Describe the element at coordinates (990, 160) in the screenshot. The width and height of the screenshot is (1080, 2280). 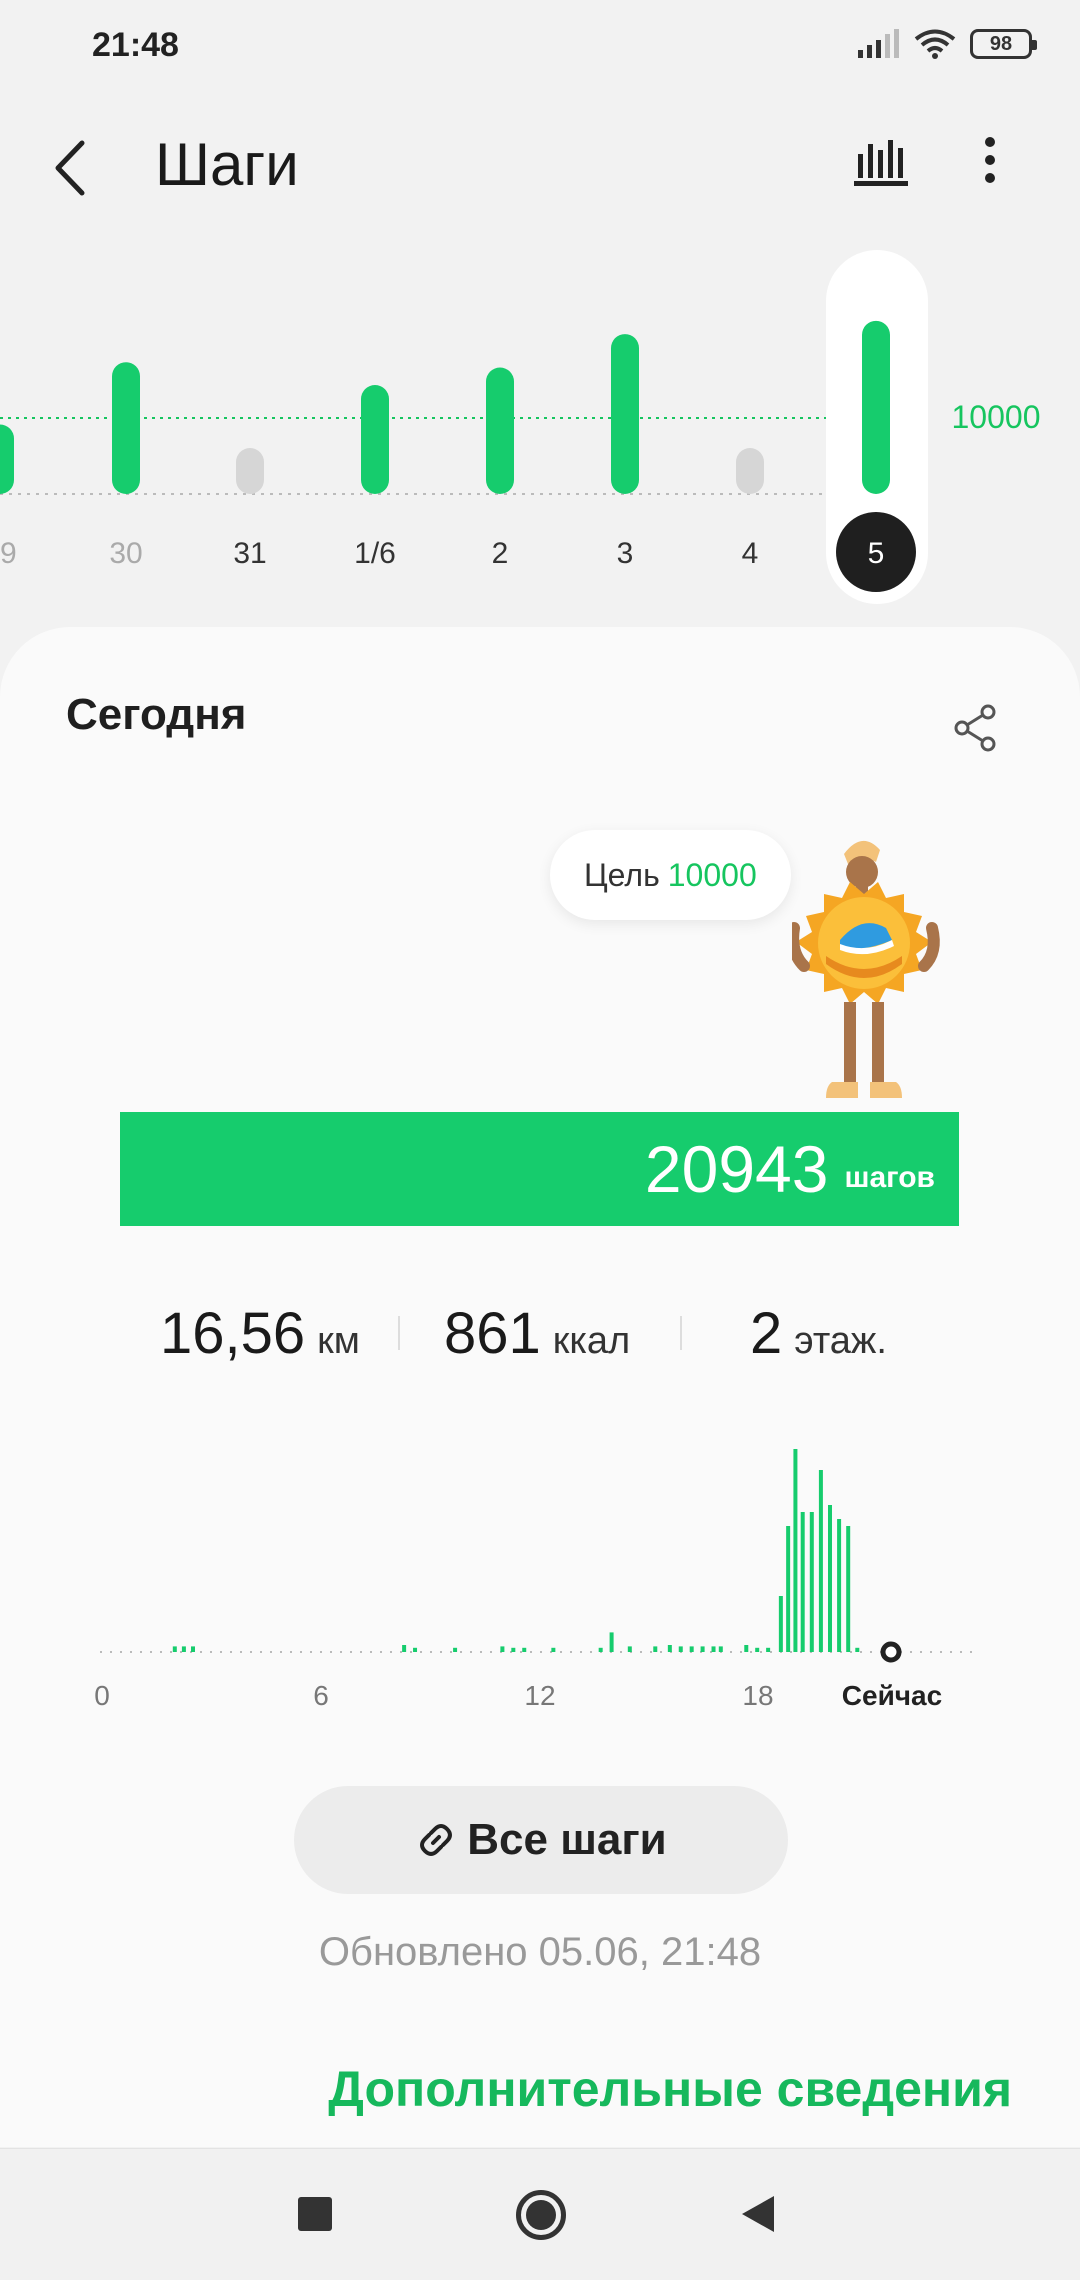
I see `more-vertical-icon` at that location.